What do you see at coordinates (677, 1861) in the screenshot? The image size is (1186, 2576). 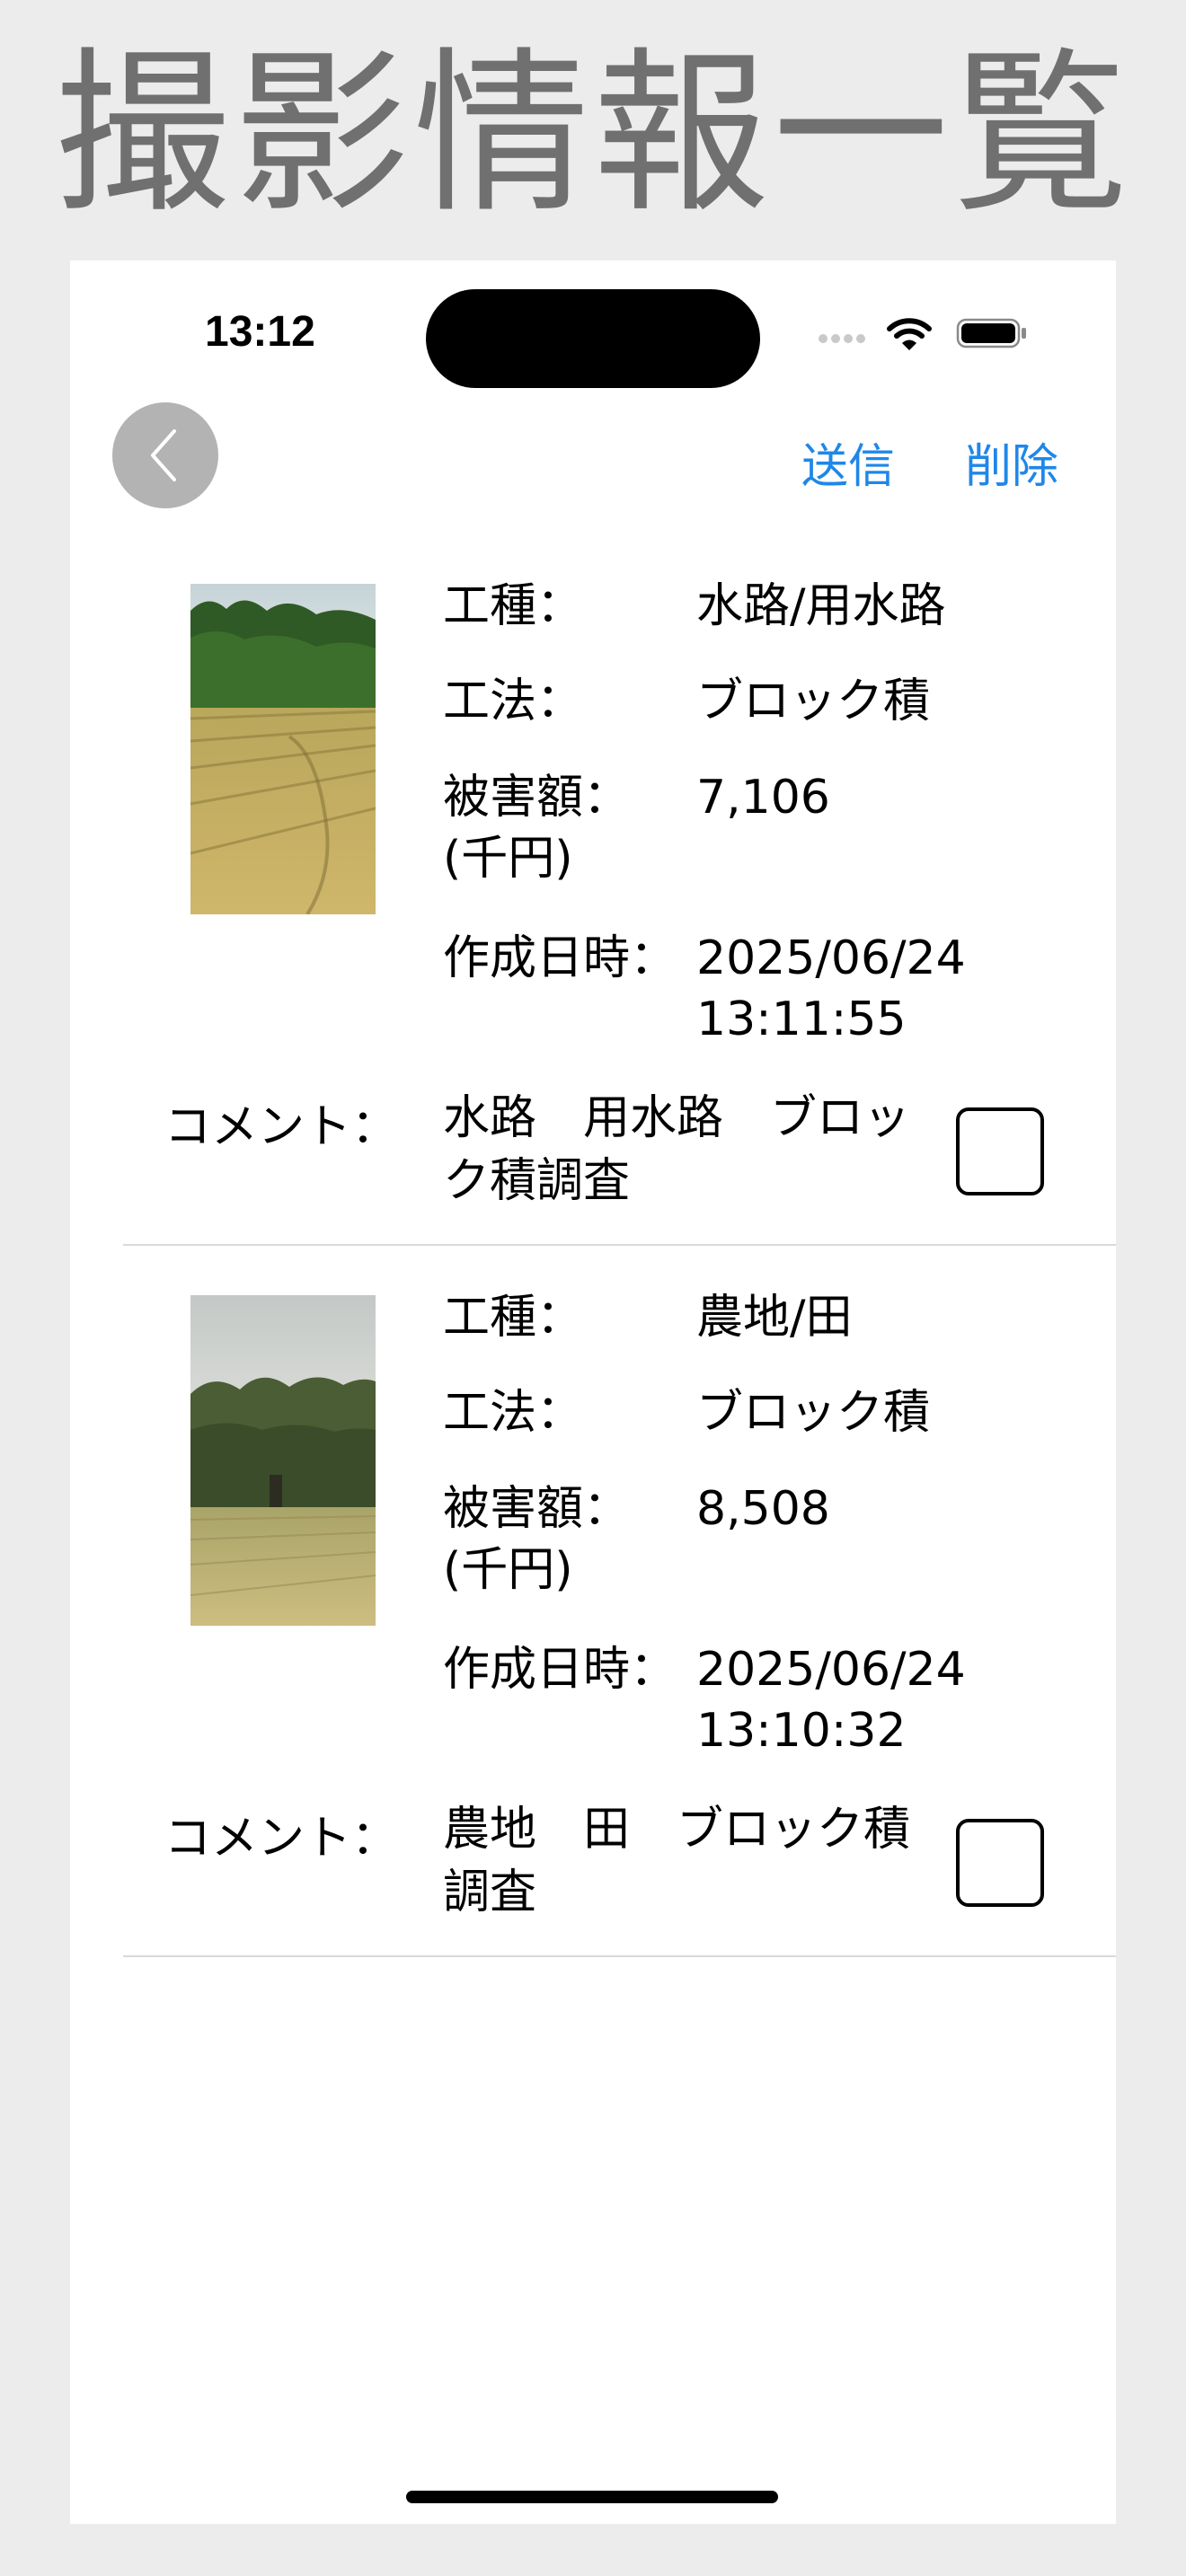 I see `comment-value: 農地 田 ブロック積調査` at bounding box center [677, 1861].